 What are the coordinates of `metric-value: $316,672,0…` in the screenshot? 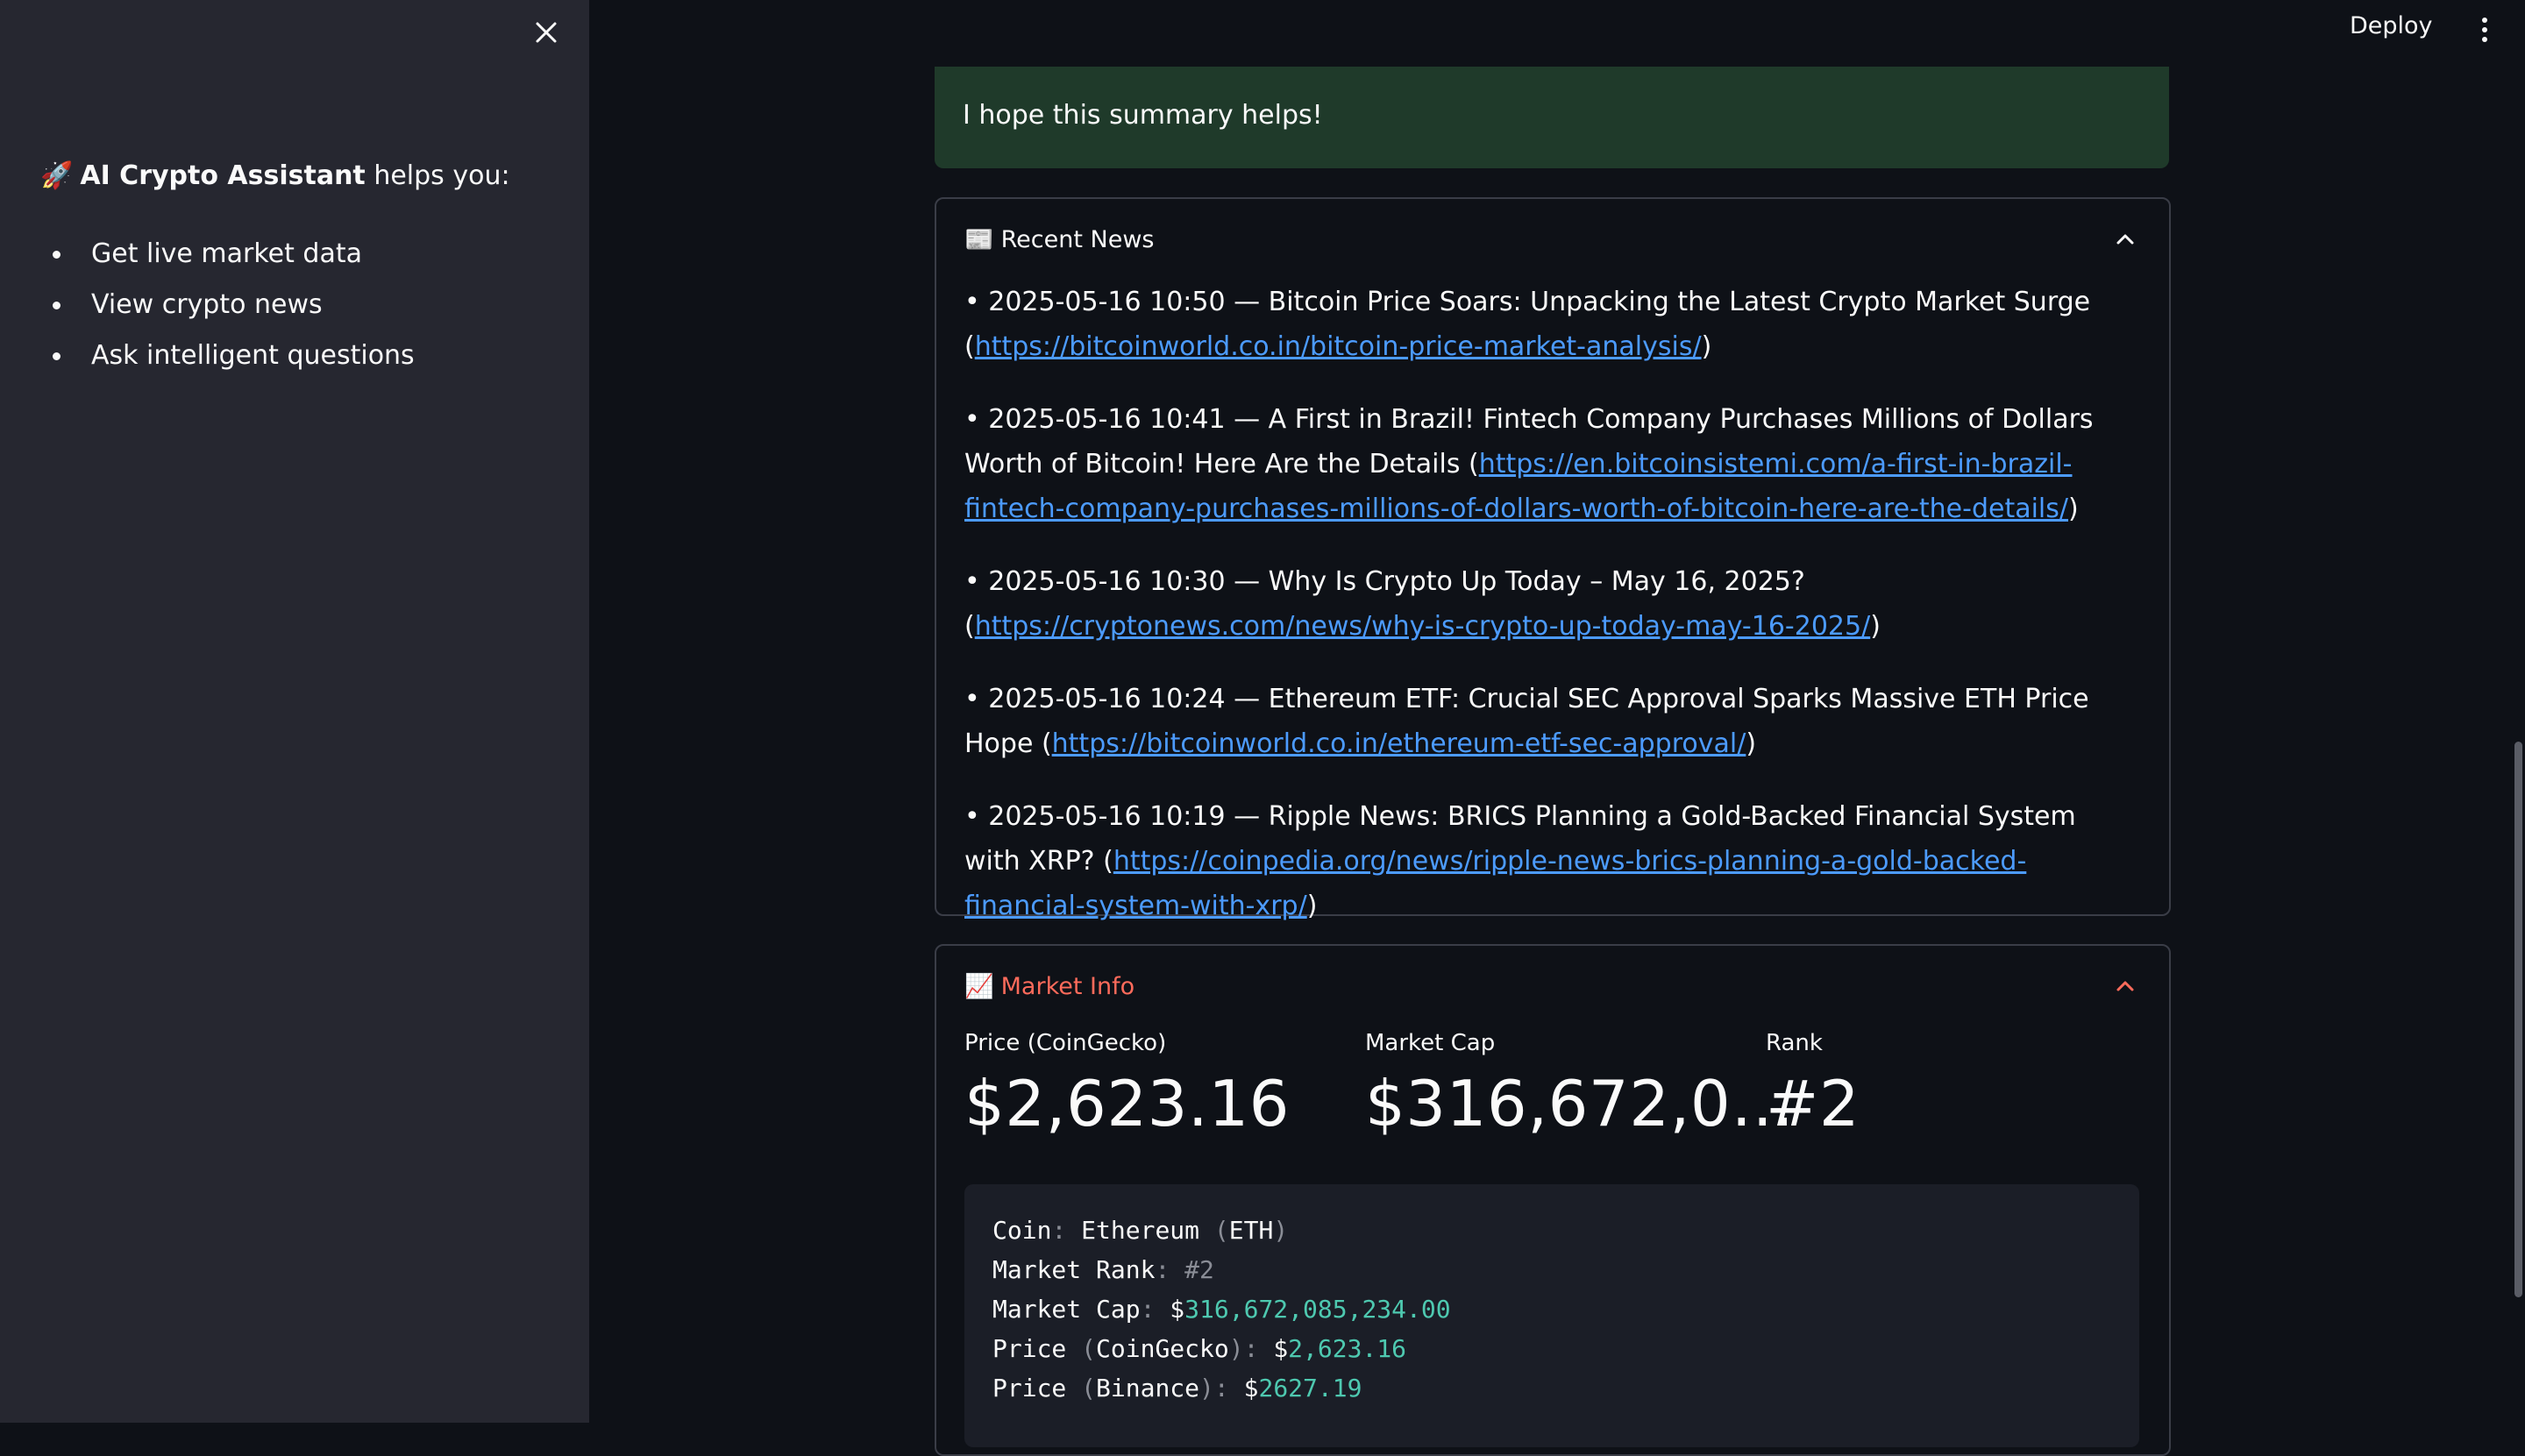 It's located at (1580, 1103).